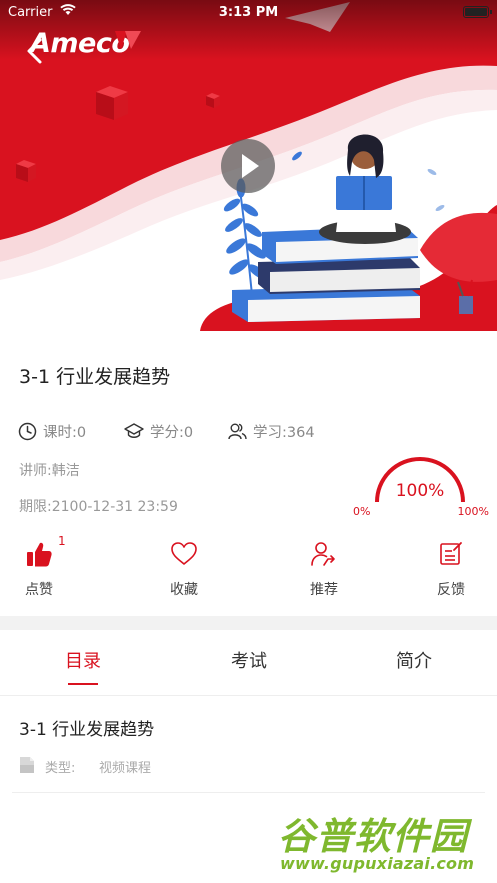 The width and height of the screenshot is (497, 883). I want to click on like-label: 点赞, so click(39, 590).